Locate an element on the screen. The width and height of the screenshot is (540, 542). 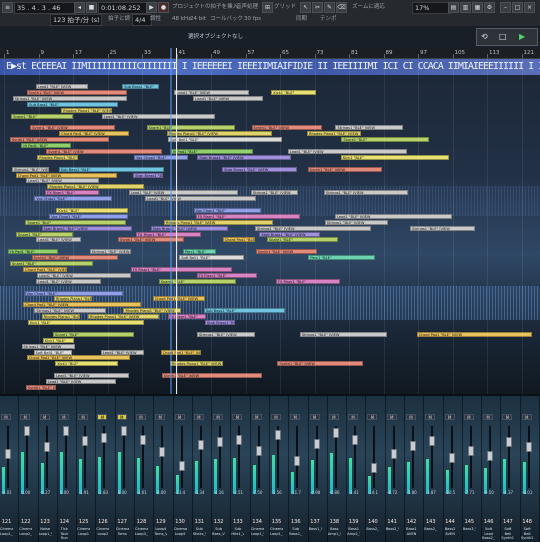
gain-readout: -14.1 is located at coordinates (372, 492).